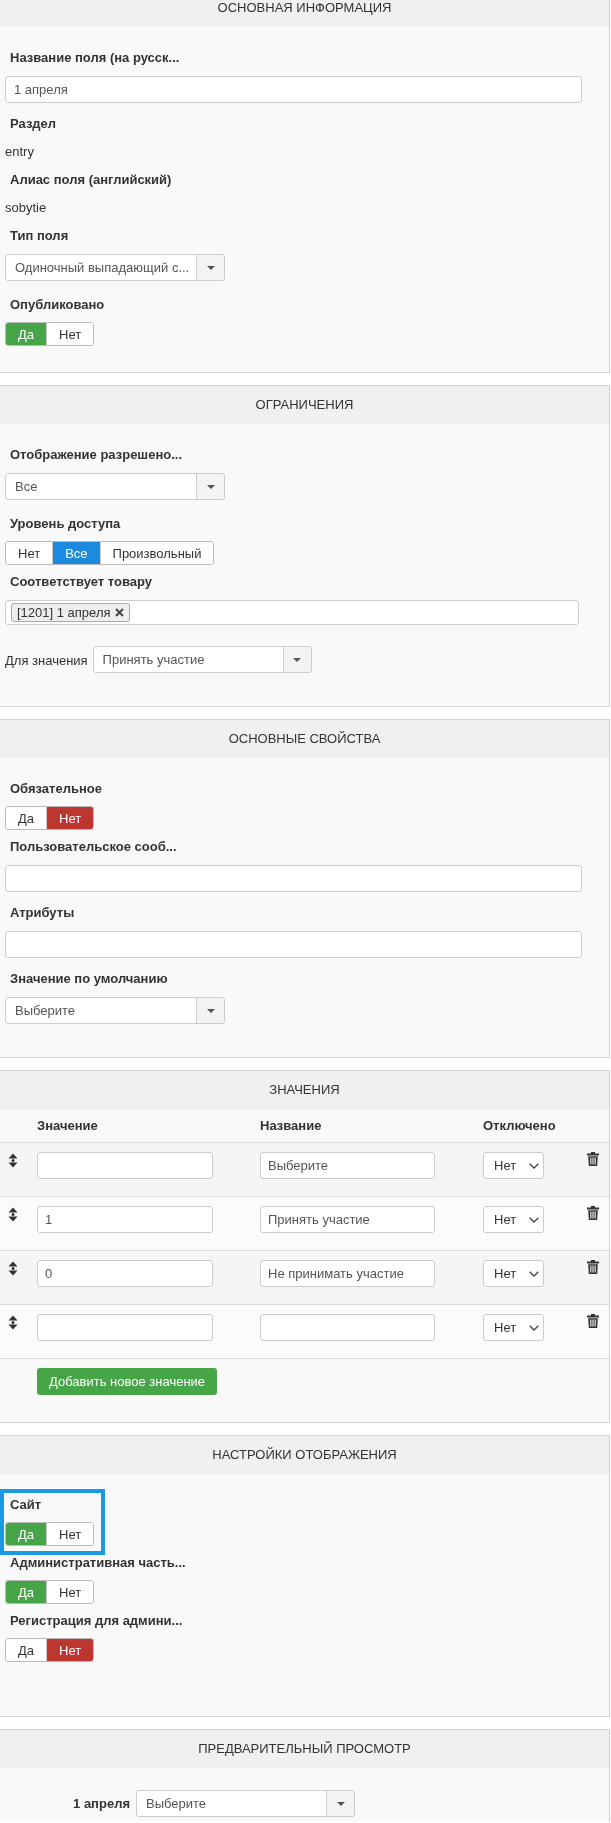 This screenshot has height=1823, width=611. I want to click on section-header: НАСТРОЙКИ ОТОБРАЖЕНИЯ, so click(304, 1455).